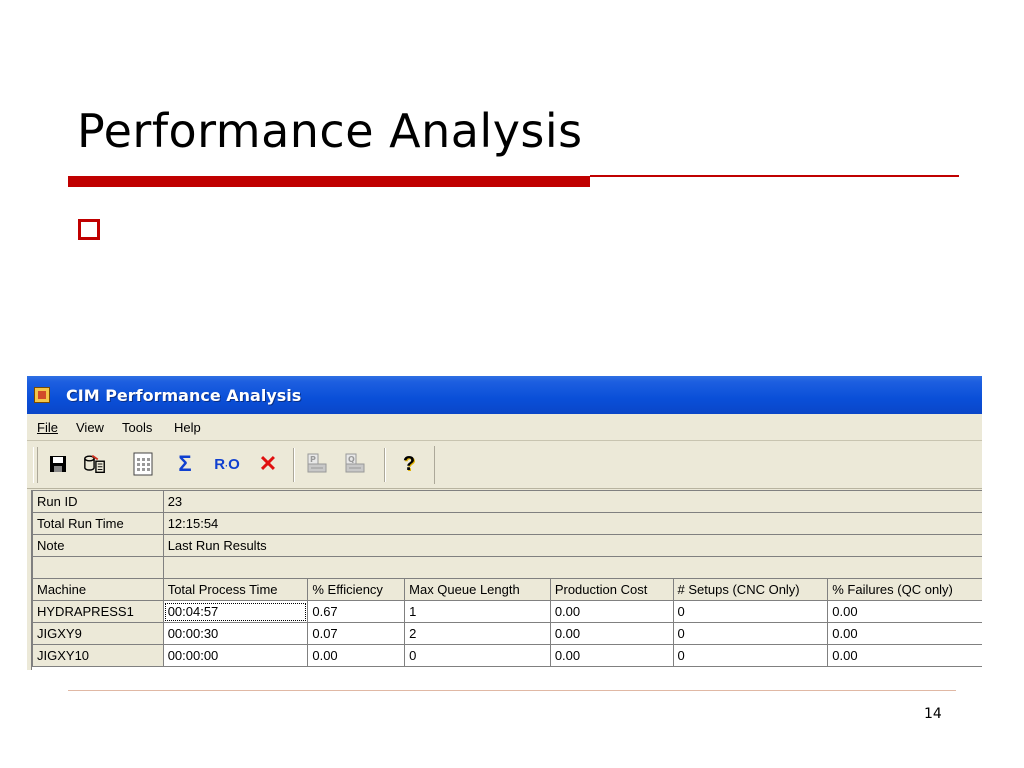 This screenshot has height=768, width=1024. Describe the element at coordinates (351, 459) in the screenshot. I see `svg-text: Q` at that location.